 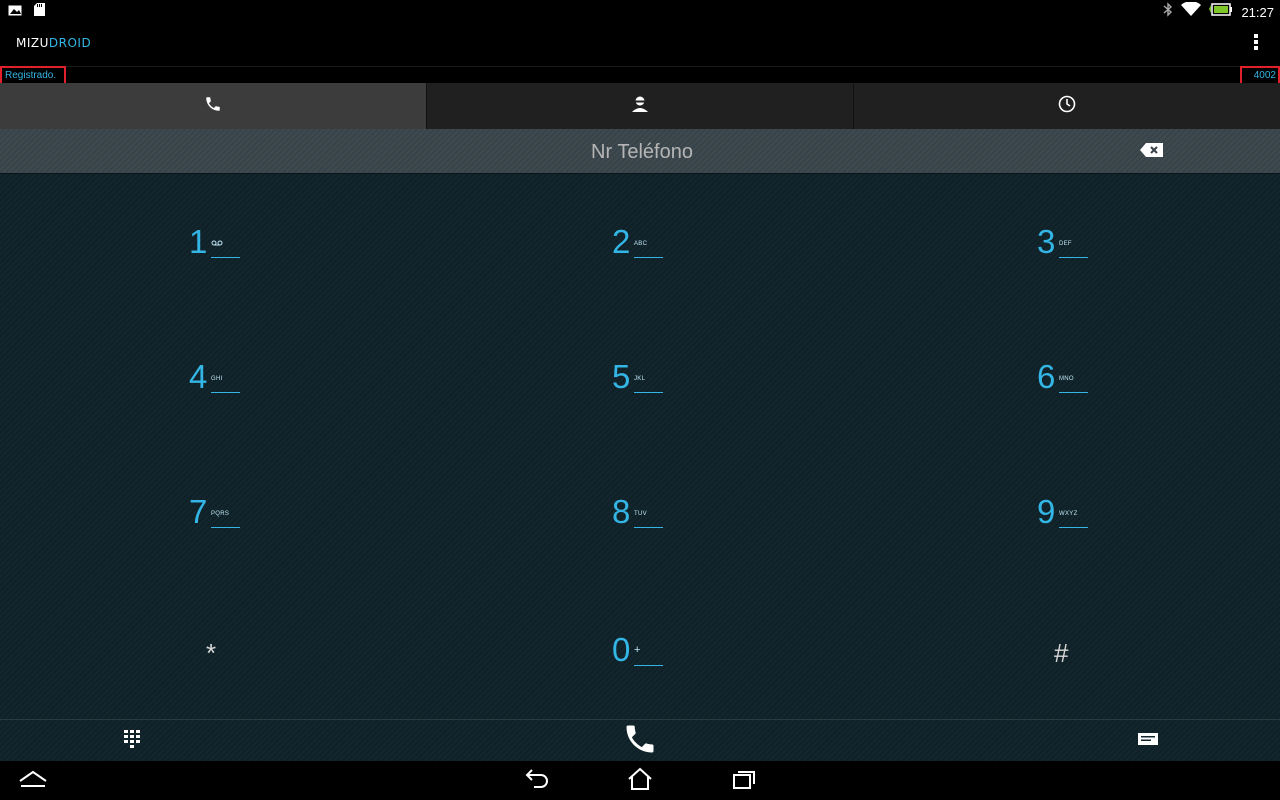 I want to click on bluetooth-icon, so click(x=1168, y=12).